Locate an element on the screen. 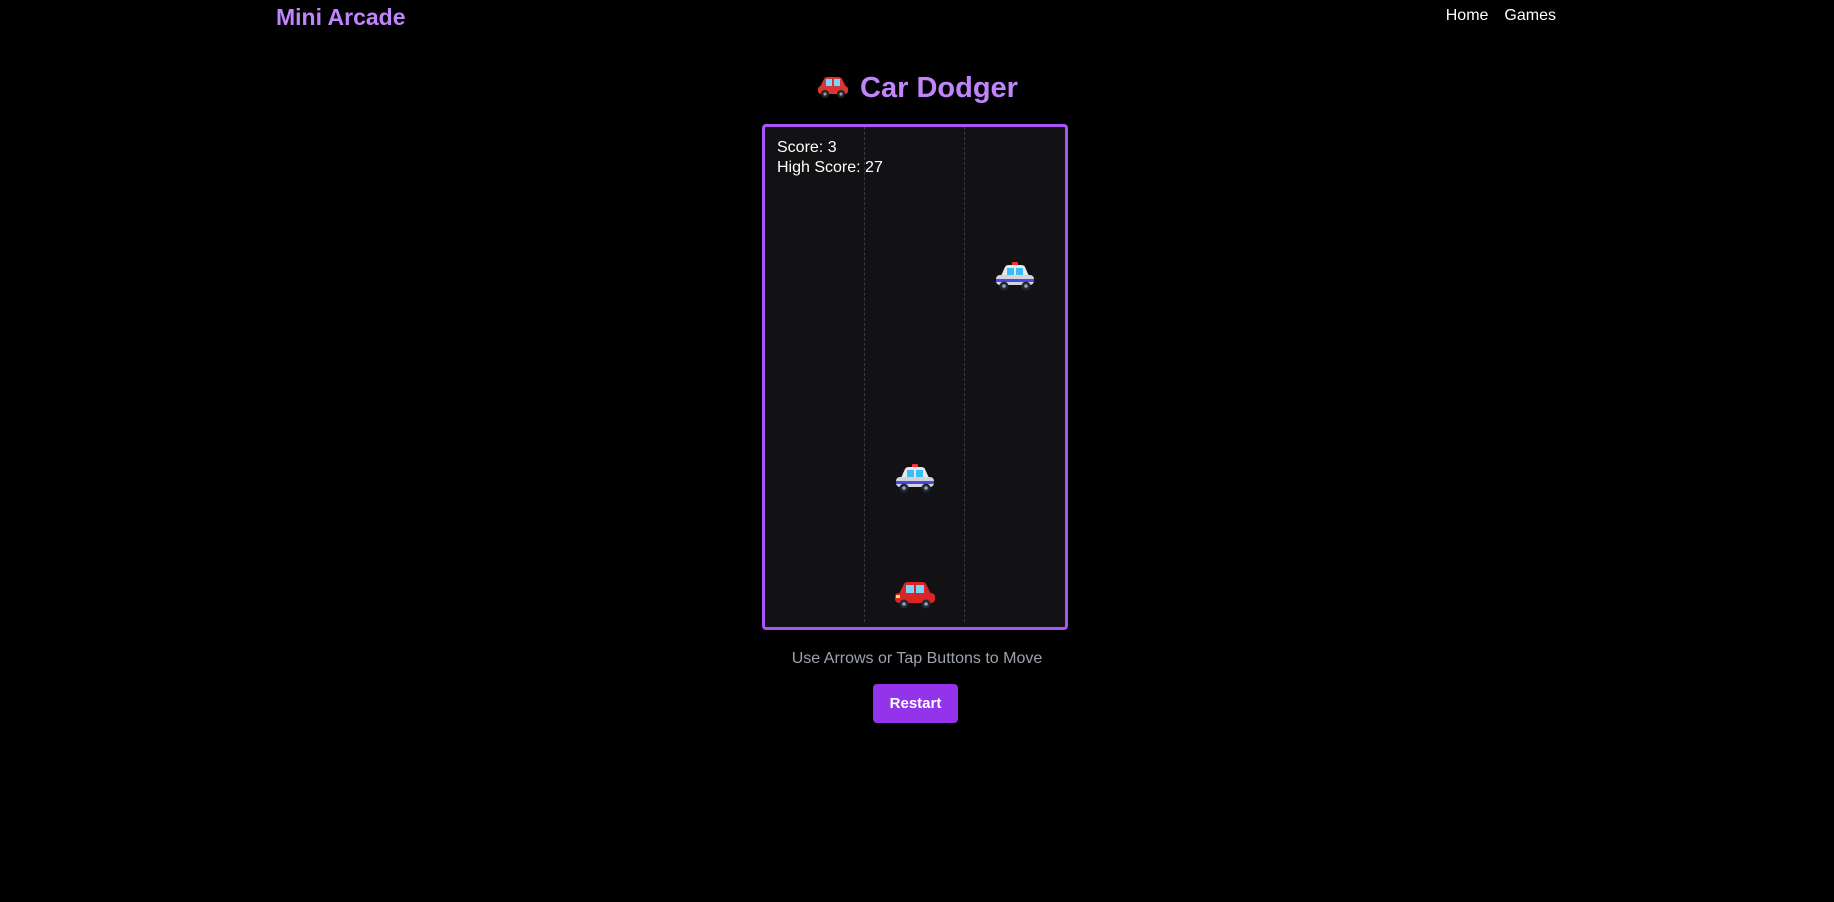 This screenshot has width=1834, height=902. nav-links: Home Games is located at coordinates (1501, 16).